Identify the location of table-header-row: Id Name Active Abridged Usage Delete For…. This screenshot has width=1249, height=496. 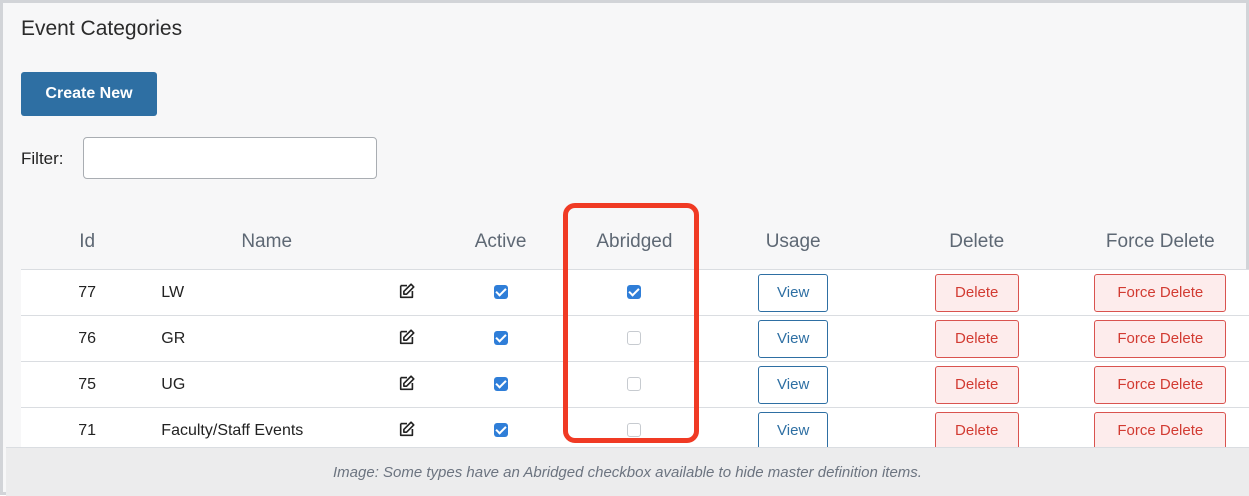
(635, 242).